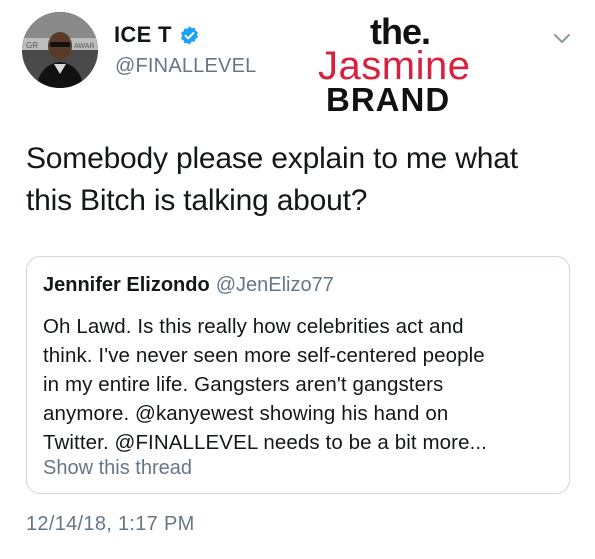 This screenshot has height=559, width=595. What do you see at coordinates (143, 35) in the screenshot?
I see `author-display-name: ICE T` at bounding box center [143, 35].